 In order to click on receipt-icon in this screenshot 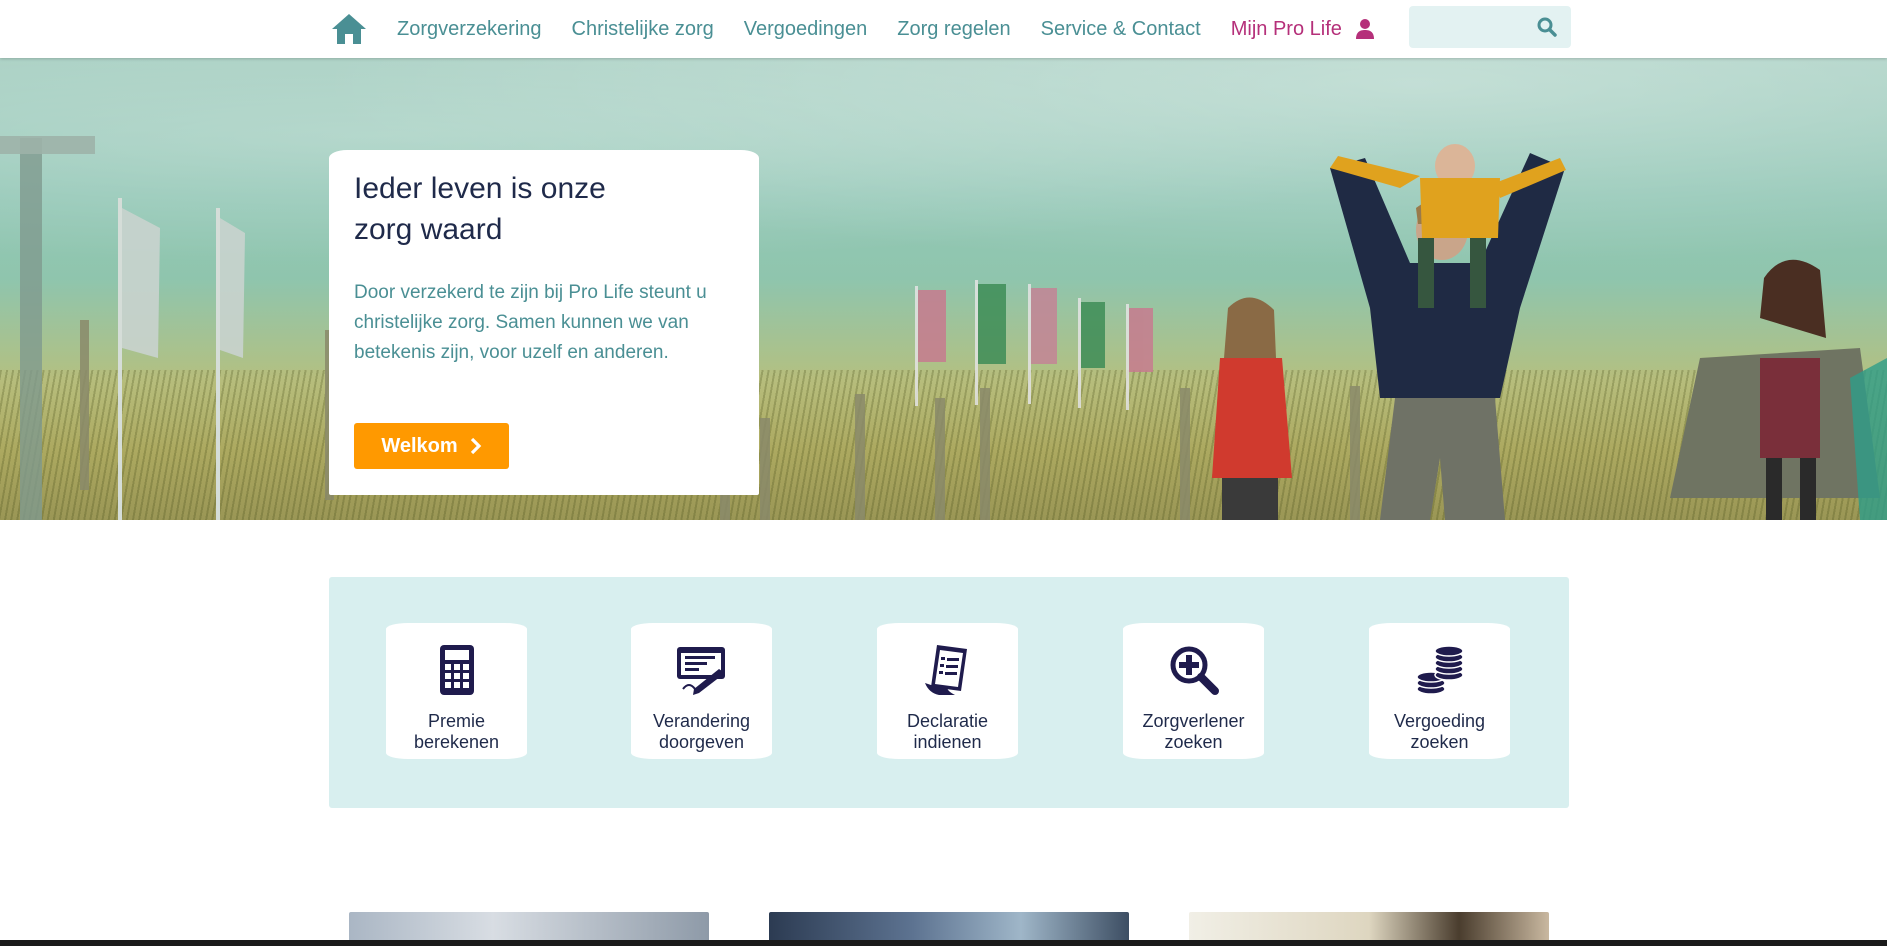, I will do `click(948, 670)`.